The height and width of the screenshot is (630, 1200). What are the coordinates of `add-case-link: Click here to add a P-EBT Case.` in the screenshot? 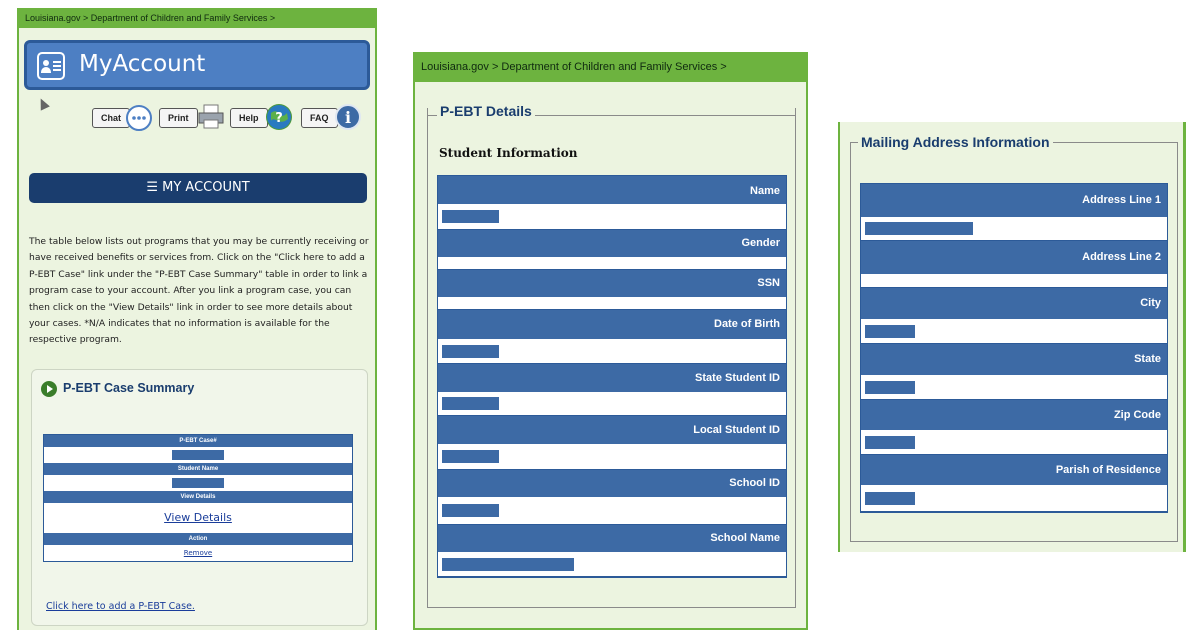 It's located at (120, 606).